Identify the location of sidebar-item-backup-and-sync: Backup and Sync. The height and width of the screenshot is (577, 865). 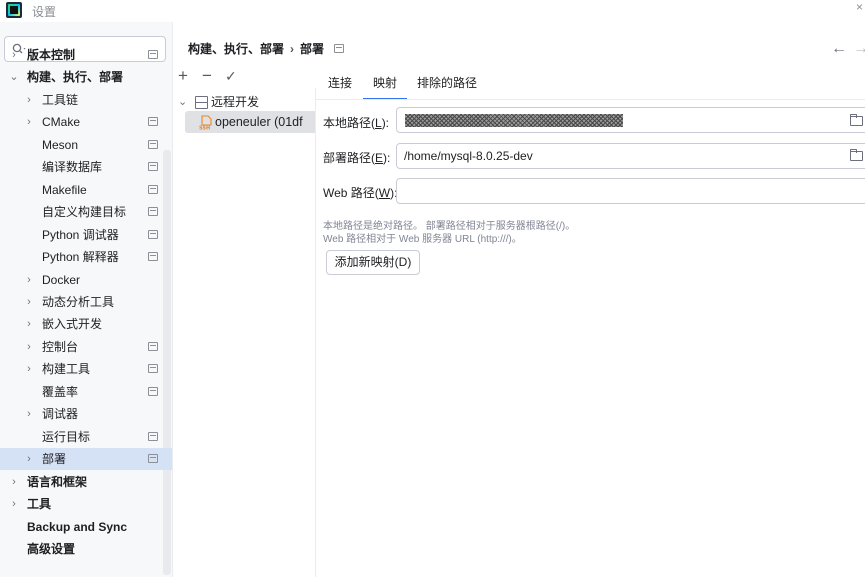
(86, 527).